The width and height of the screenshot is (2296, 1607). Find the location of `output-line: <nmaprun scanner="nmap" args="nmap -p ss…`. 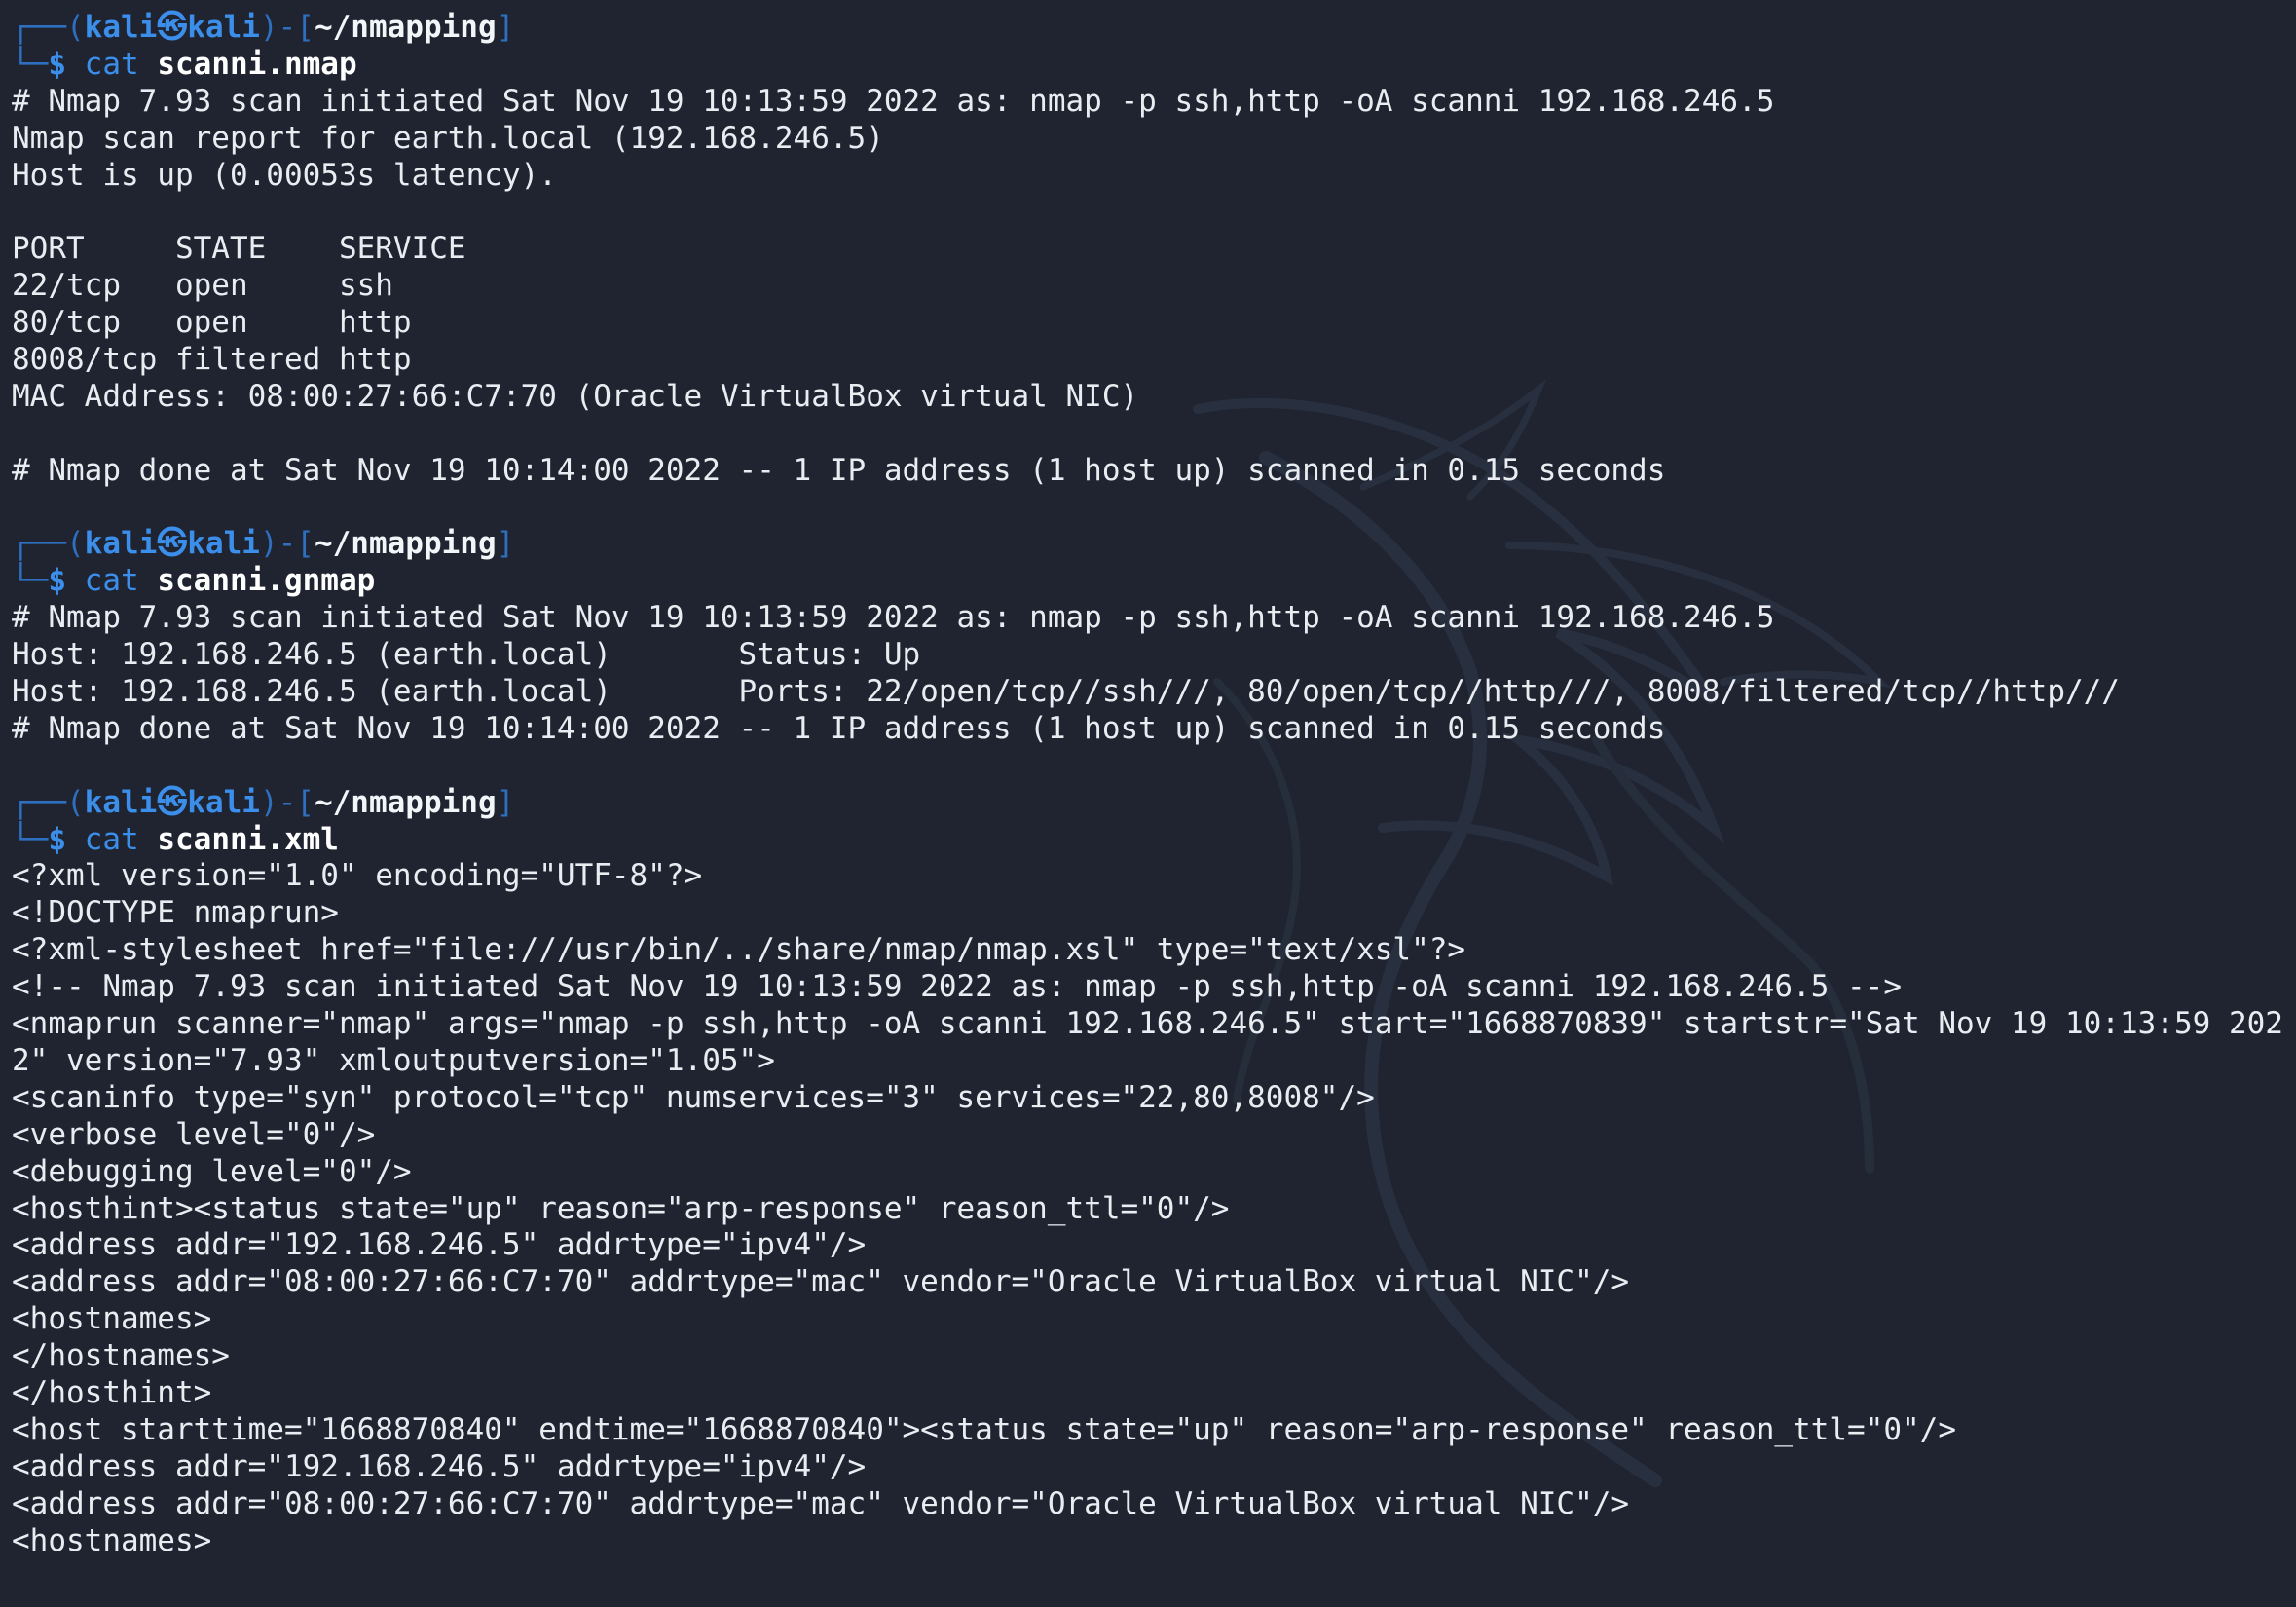

output-line: <nmaprun scanner="nmap" args="nmap -p ss… is located at coordinates (1147, 1024).